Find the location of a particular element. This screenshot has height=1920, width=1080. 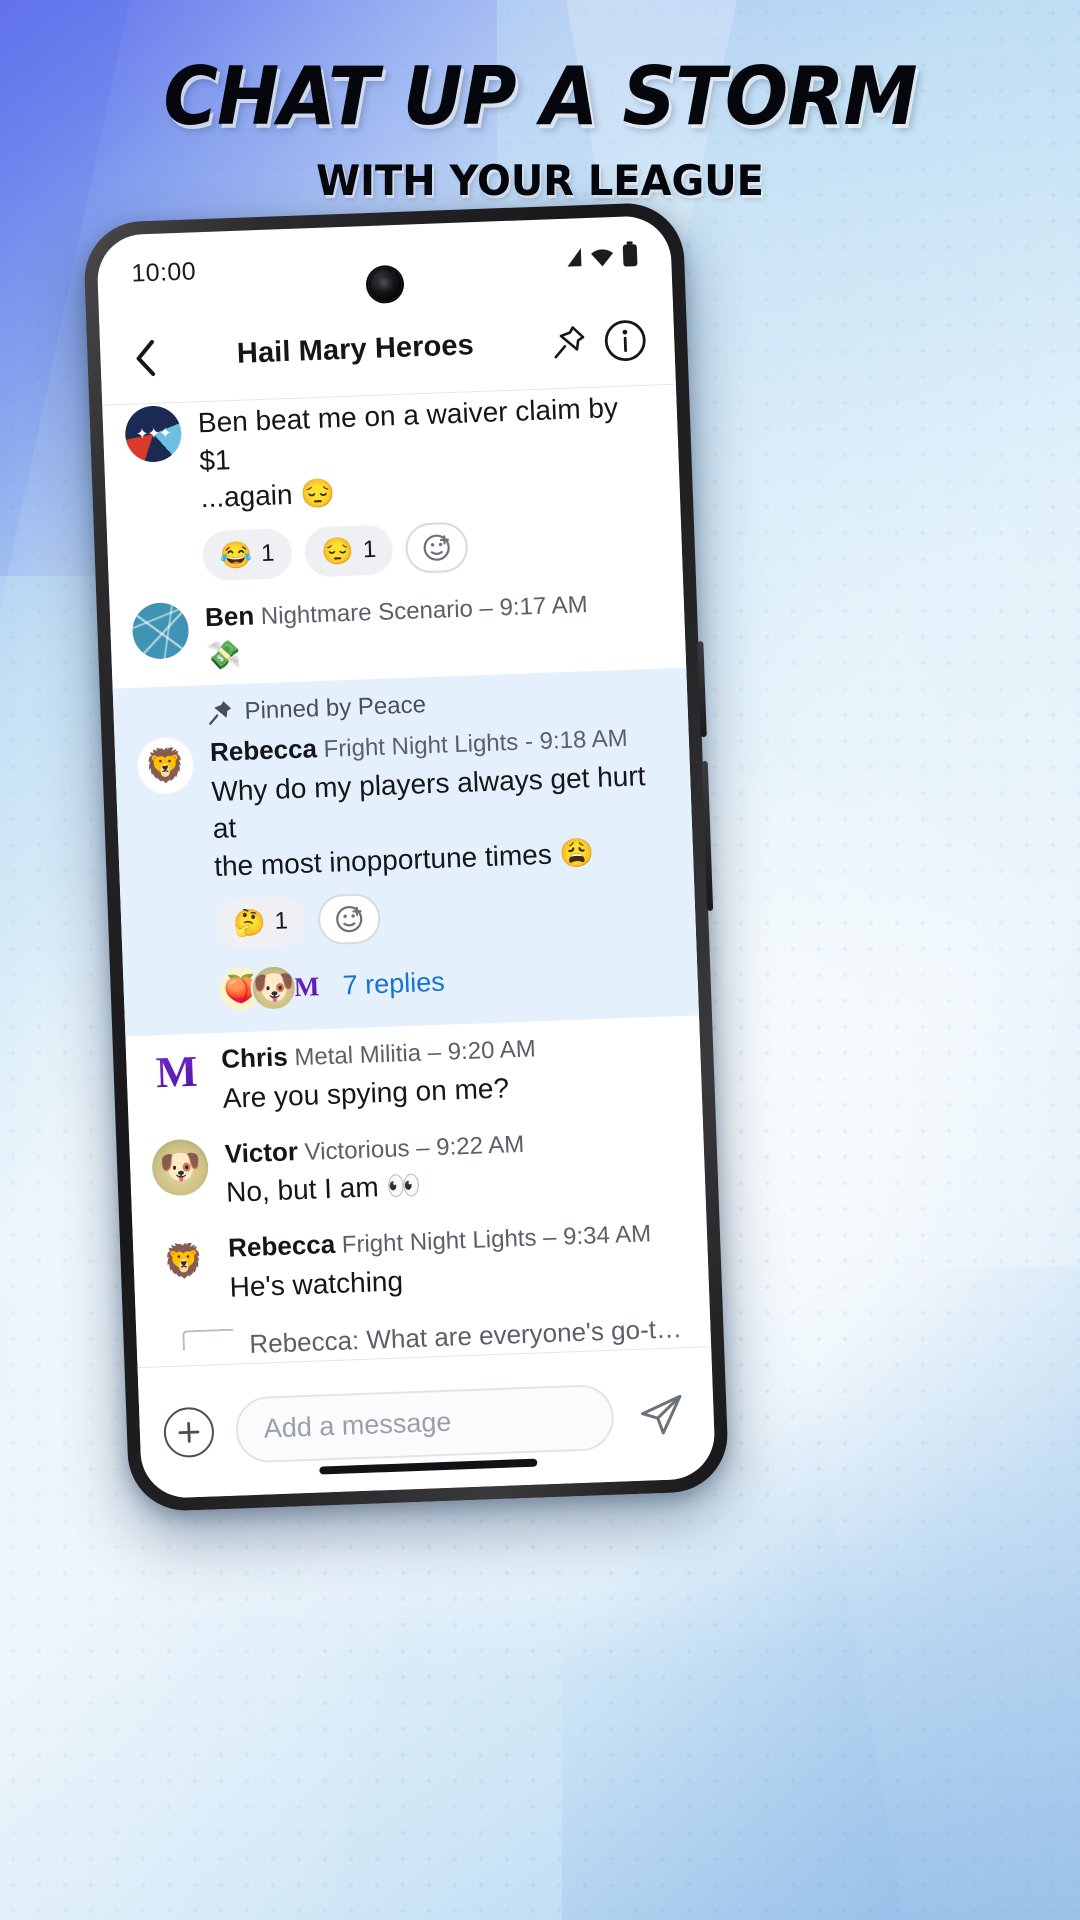

reaction-bar: 😂 1 😔 1 is located at coordinates (429, 547).